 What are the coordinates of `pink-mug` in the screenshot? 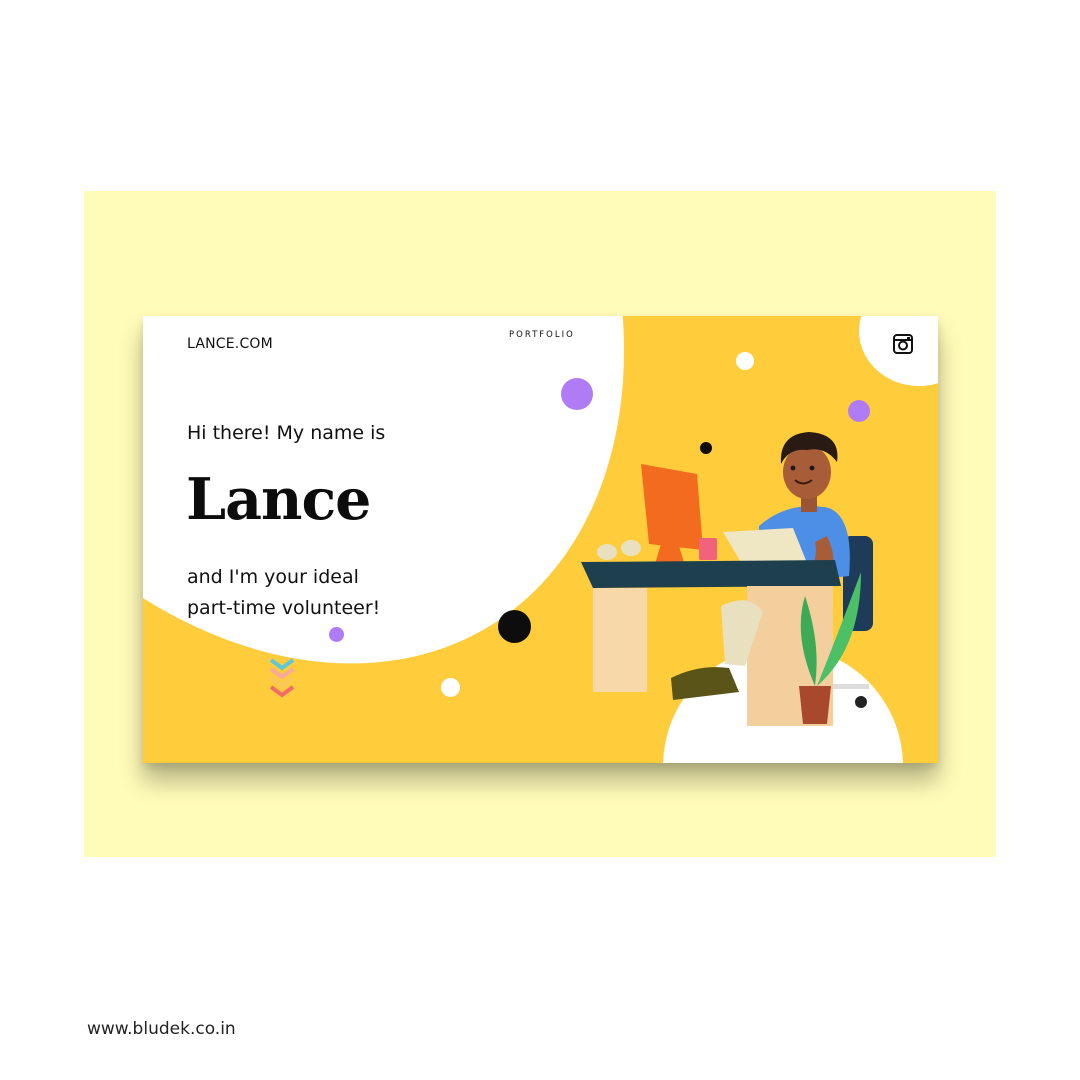 It's located at (708, 549).